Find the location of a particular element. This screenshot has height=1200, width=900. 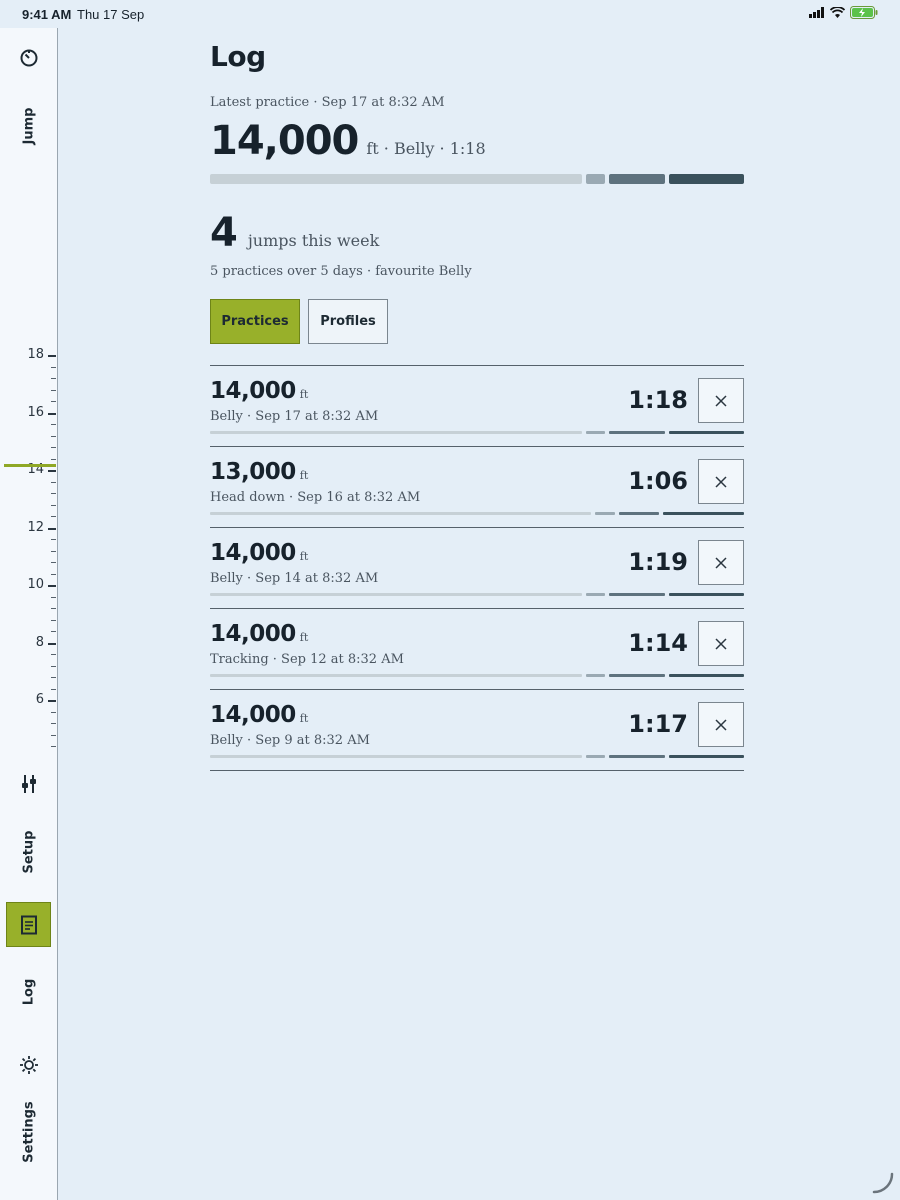

practice-duration: 1:19 is located at coordinates (658, 562).